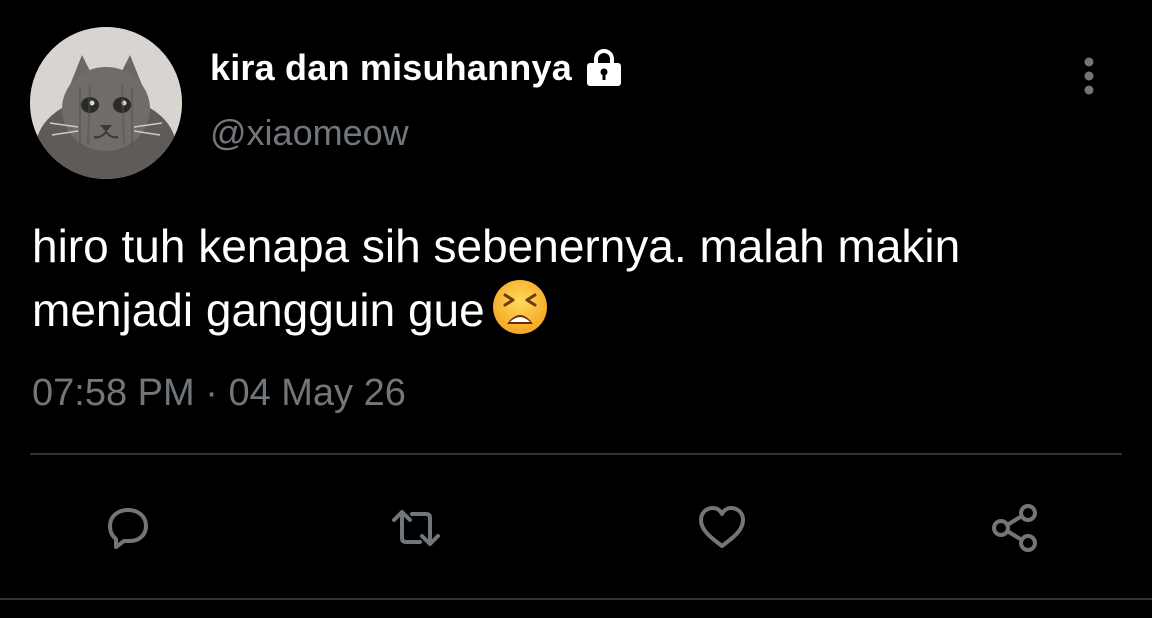 The width and height of the screenshot is (1152, 618). What do you see at coordinates (219, 393) in the screenshot?
I see `tweet-timestamp: 07:58 PM · 04 May 26` at bounding box center [219, 393].